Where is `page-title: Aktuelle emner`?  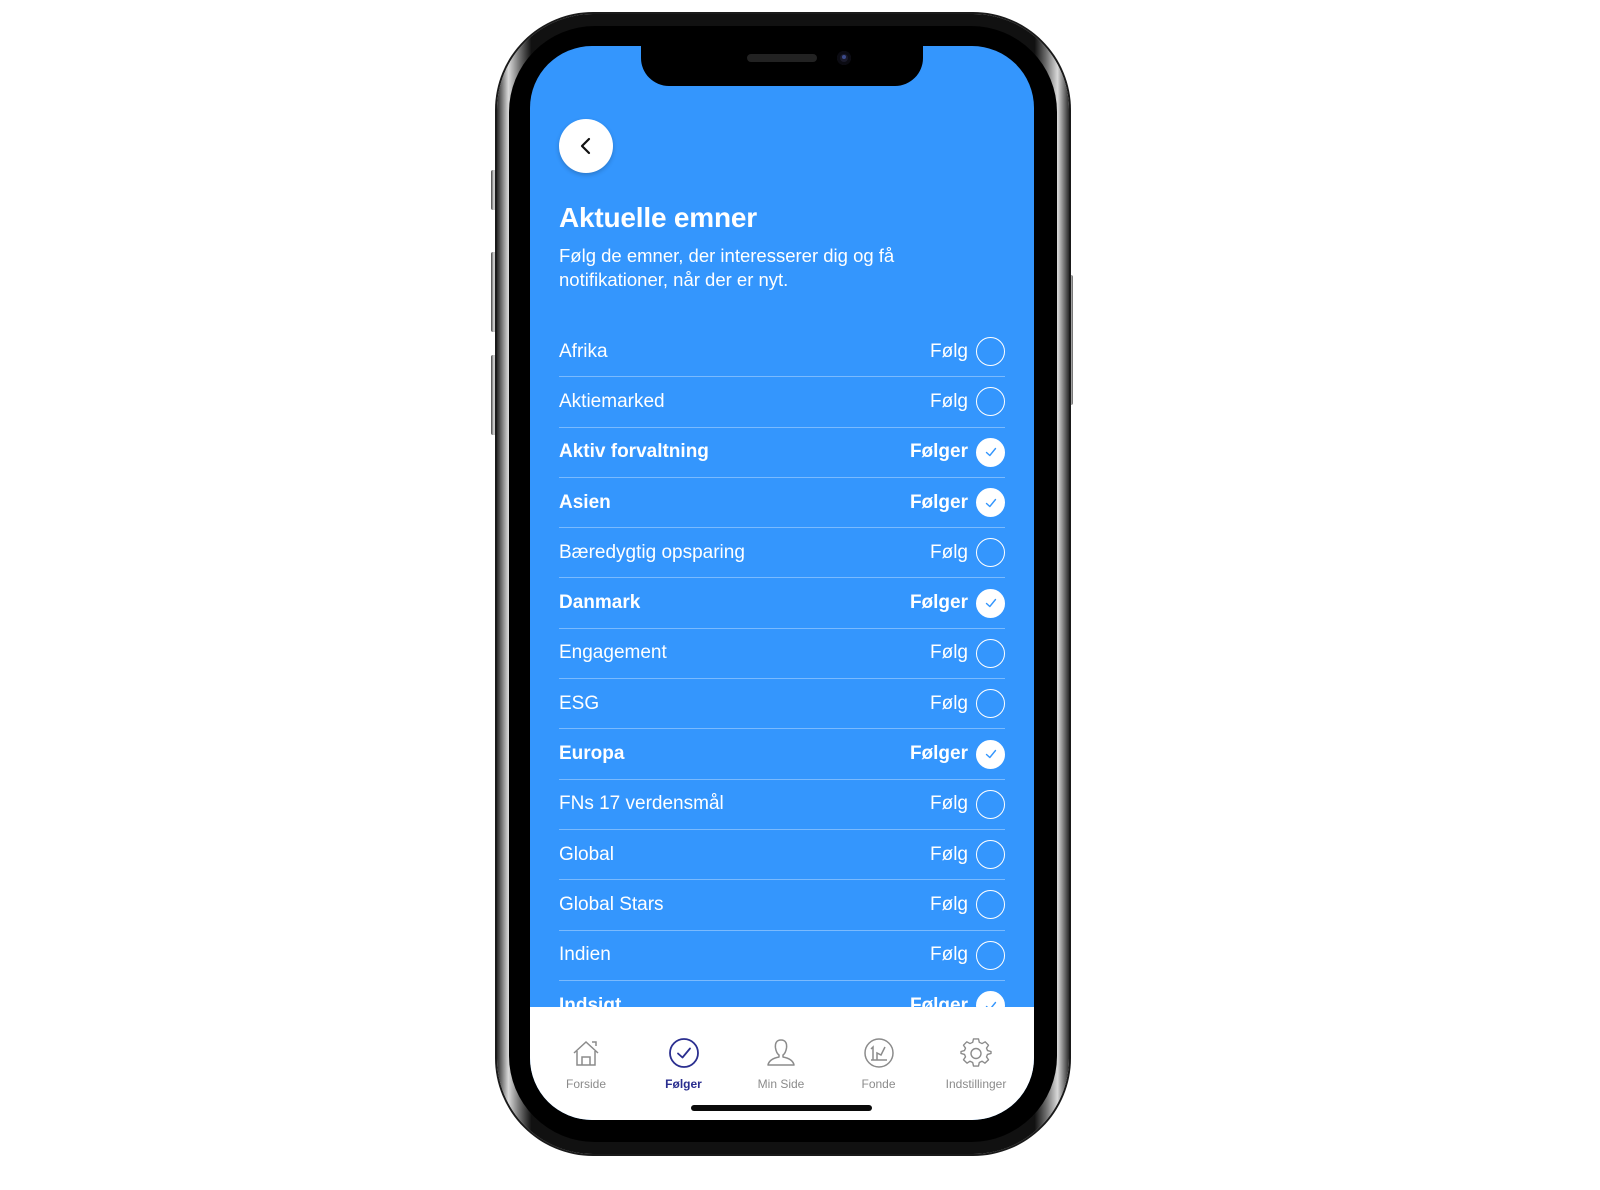 page-title: Aktuelle emner is located at coordinates (658, 217).